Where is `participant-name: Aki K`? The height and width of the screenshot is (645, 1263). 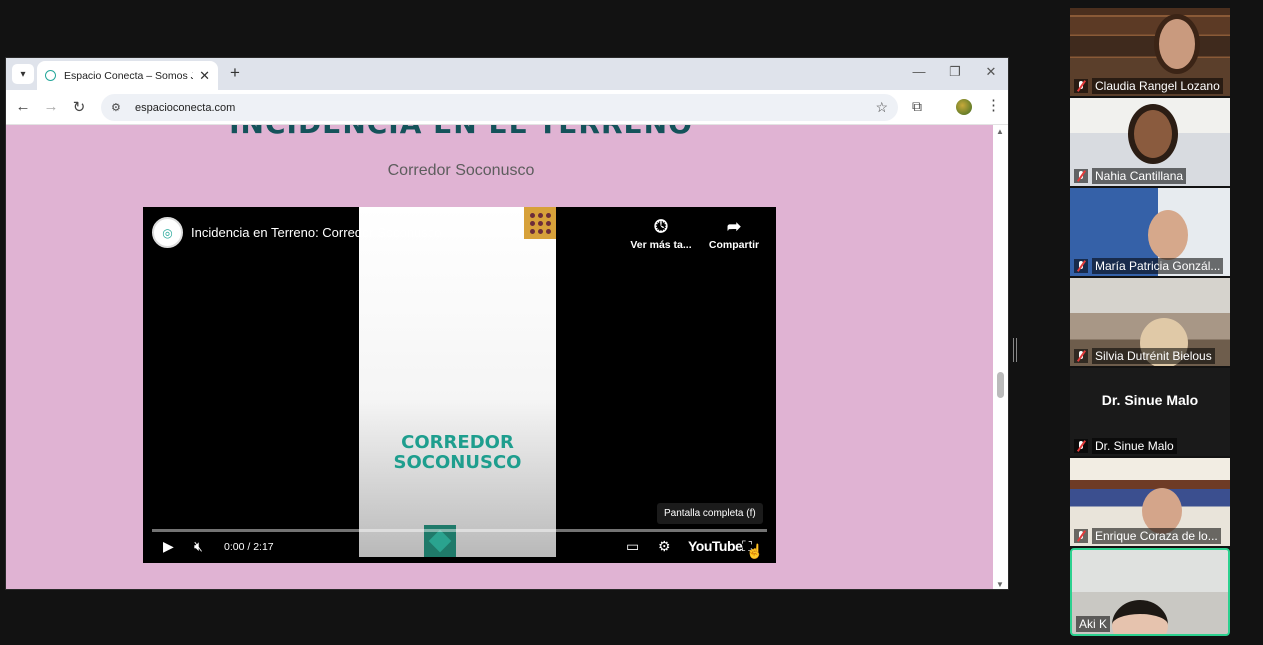 participant-name: Aki K is located at coordinates (1093, 624).